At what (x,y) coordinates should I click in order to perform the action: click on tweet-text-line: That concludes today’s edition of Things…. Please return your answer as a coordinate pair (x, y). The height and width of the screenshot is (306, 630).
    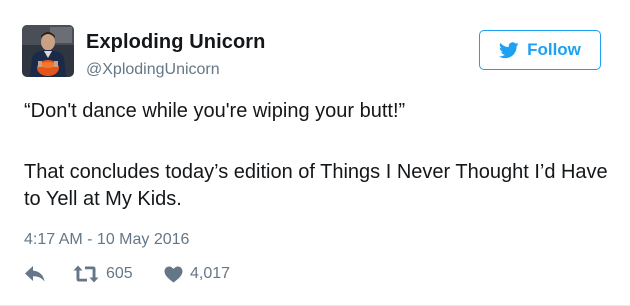
    Looking at the image, I should click on (316, 185).